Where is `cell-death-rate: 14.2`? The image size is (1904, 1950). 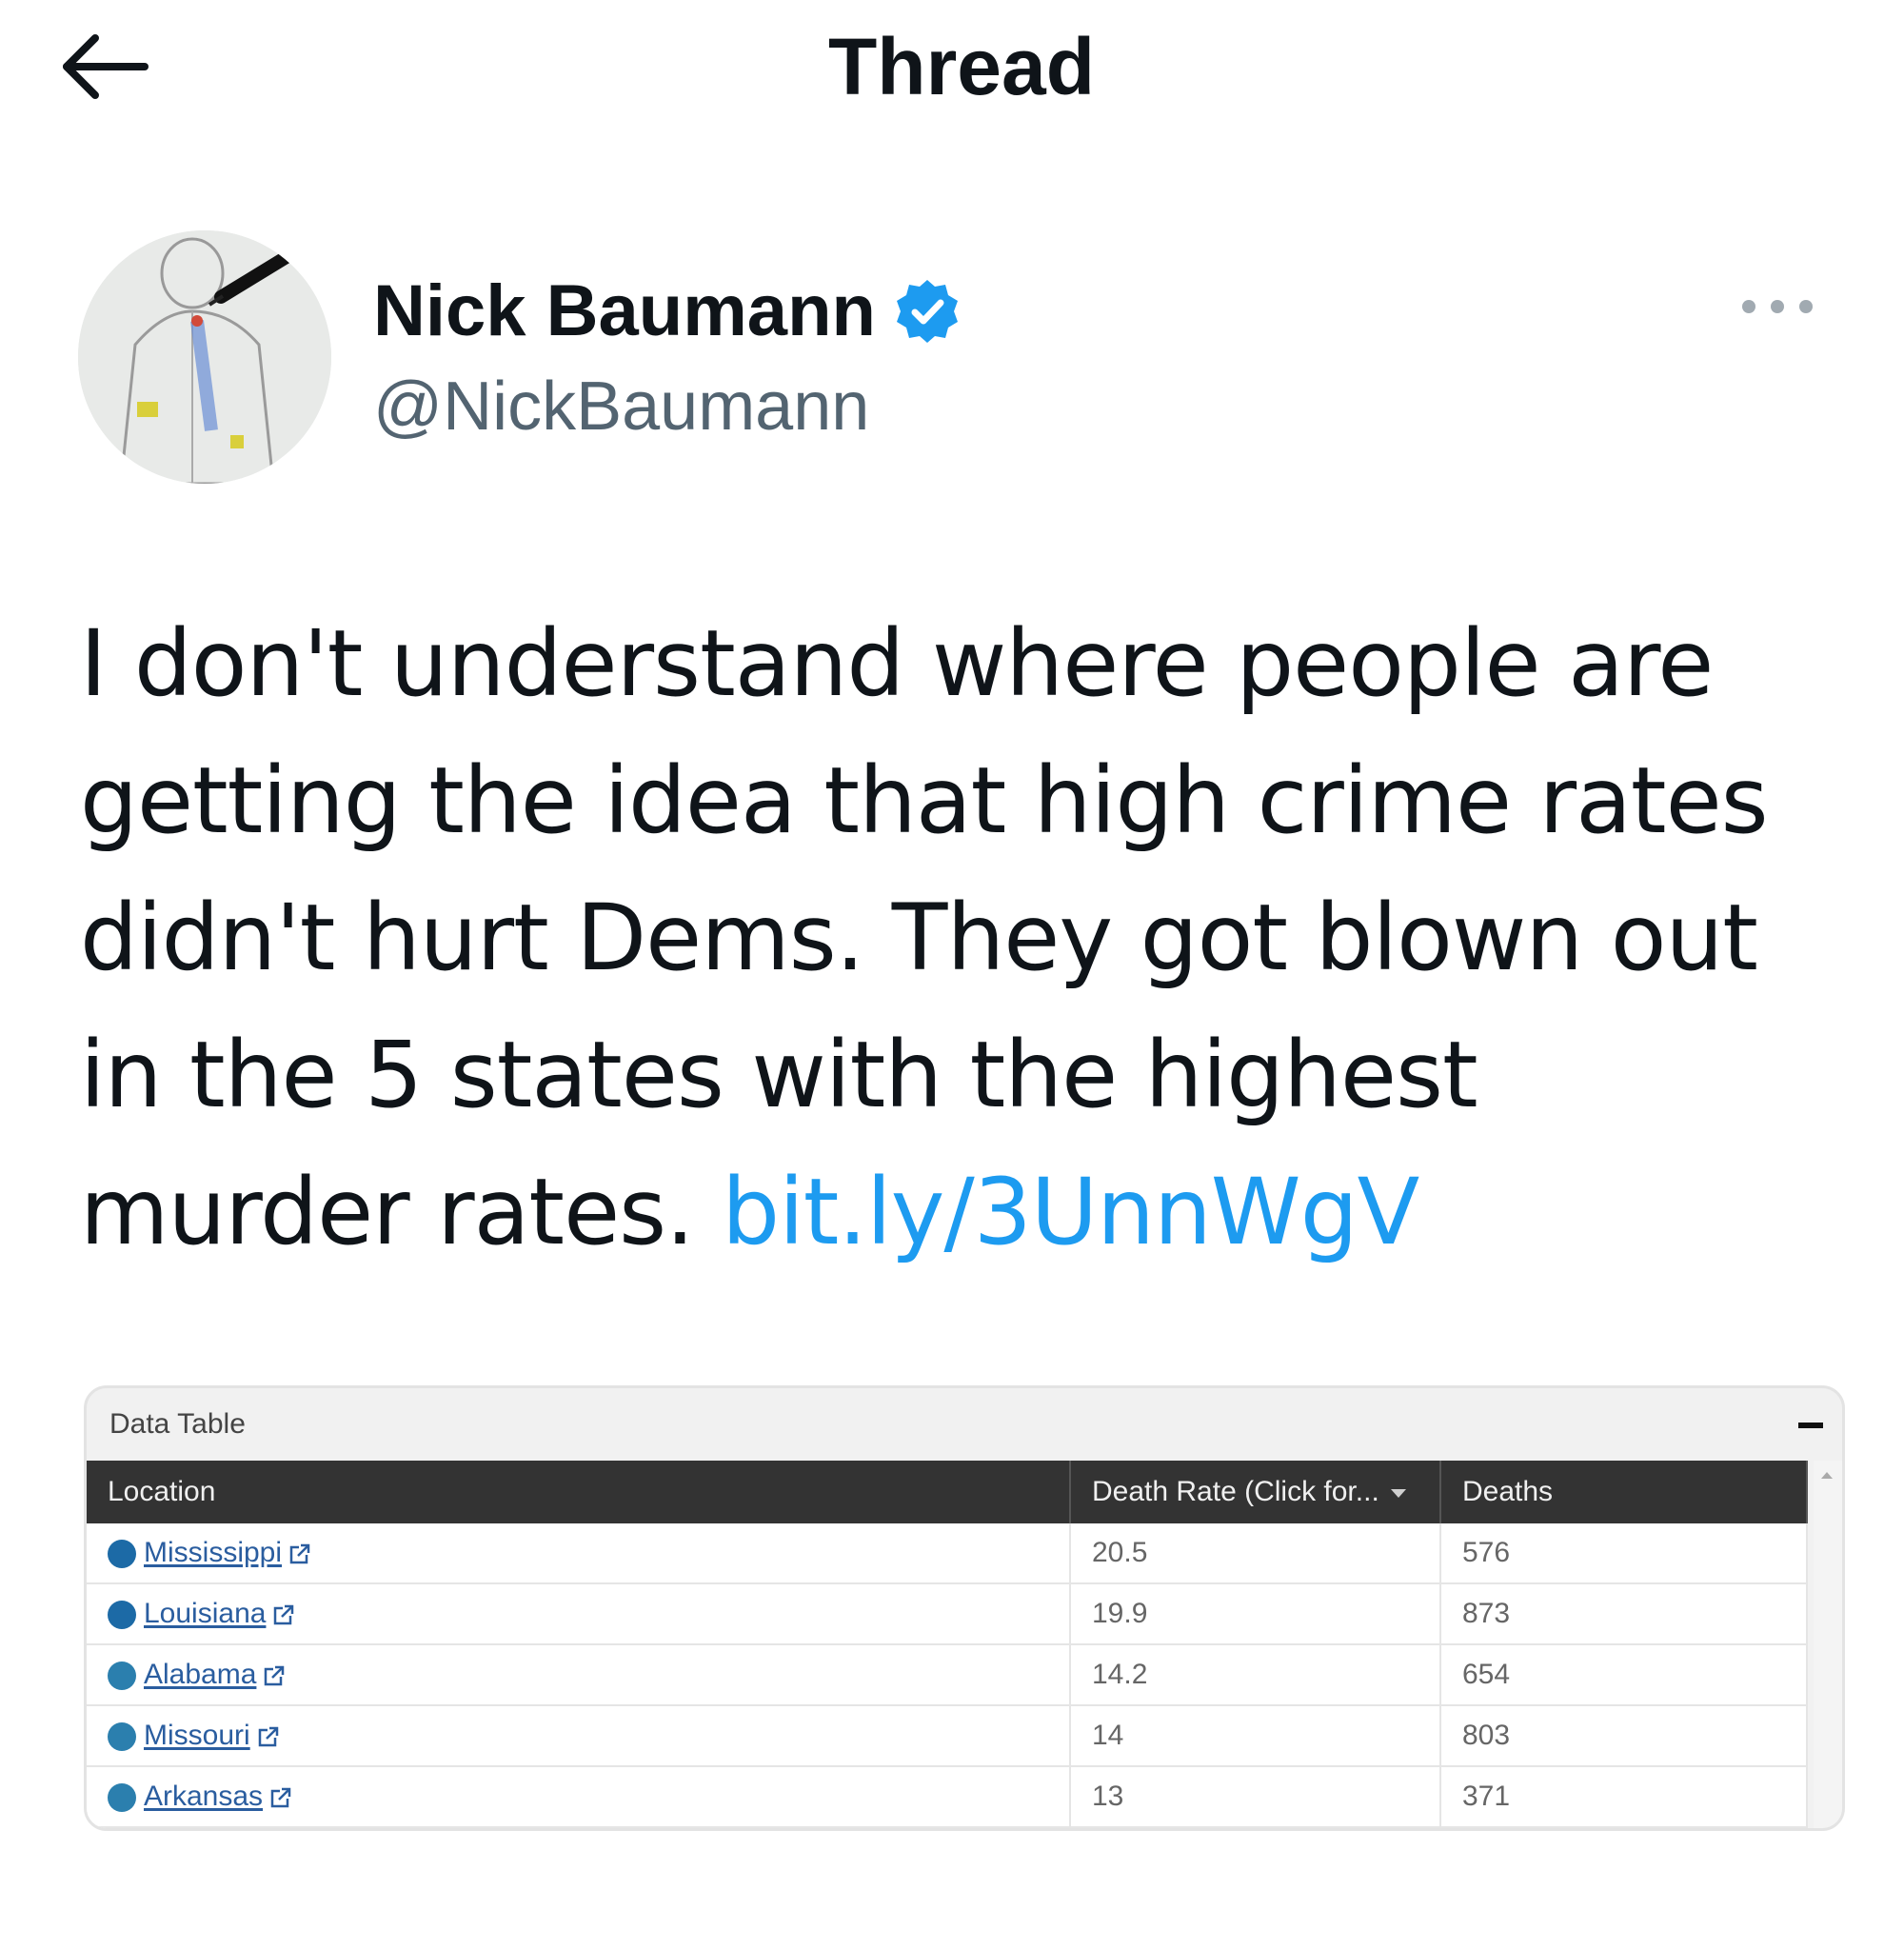
cell-death-rate: 14.2 is located at coordinates (1255, 1675).